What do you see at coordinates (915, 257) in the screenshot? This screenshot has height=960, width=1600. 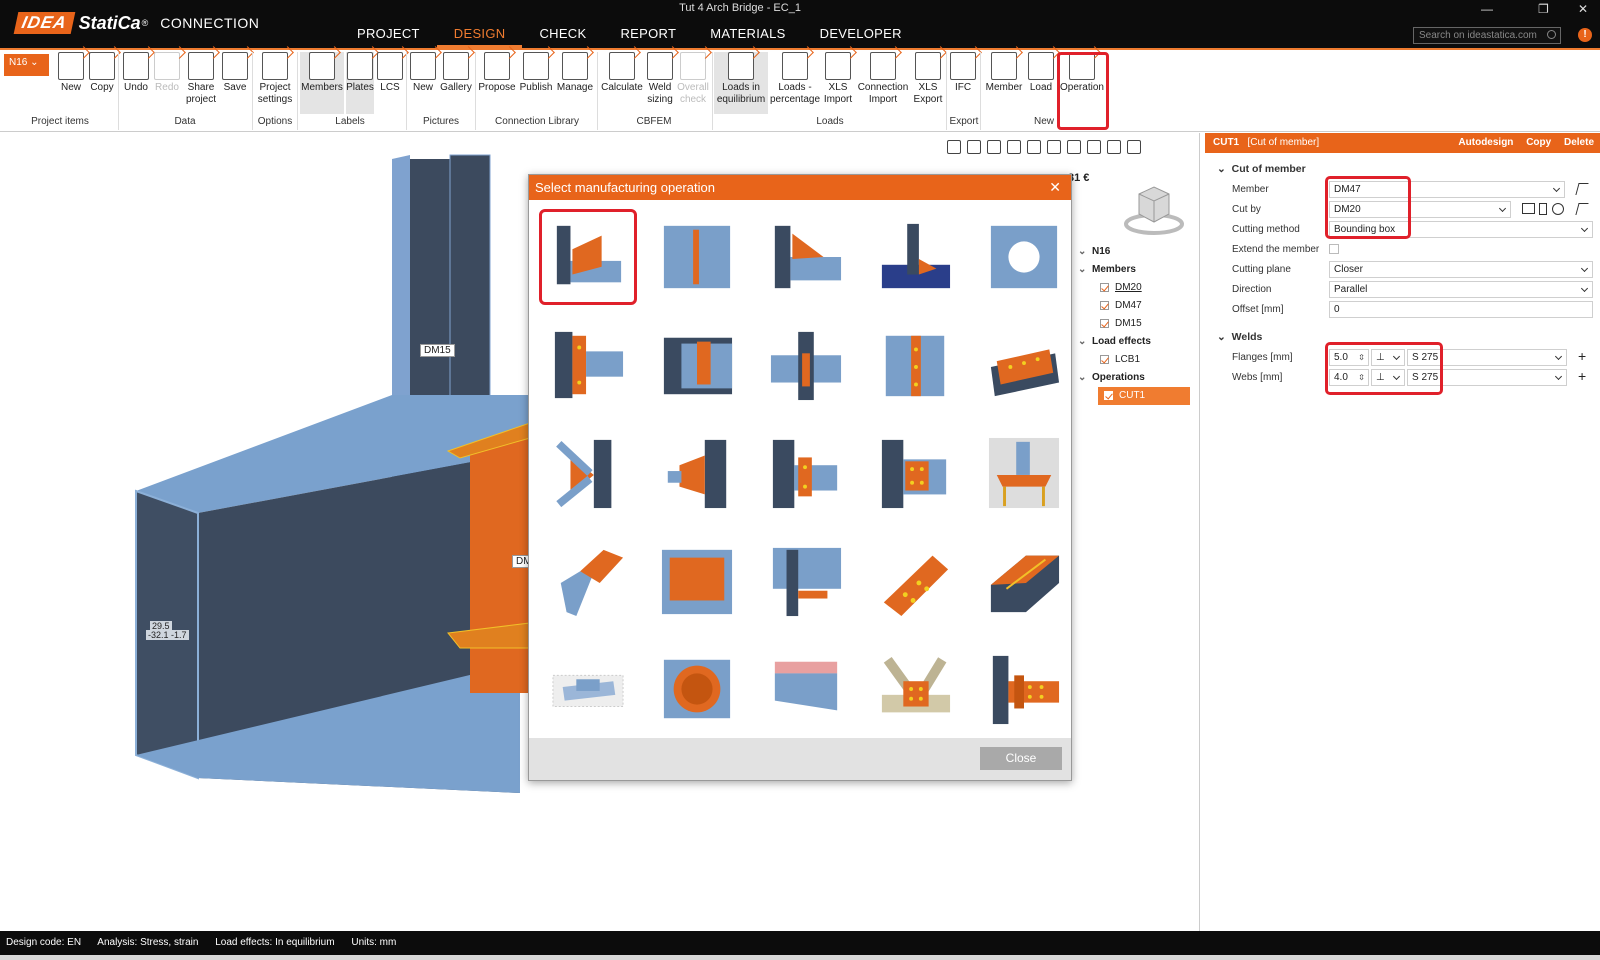 I see `operation-tile-base-plate-on-surface` at bounding box center [915, 257].